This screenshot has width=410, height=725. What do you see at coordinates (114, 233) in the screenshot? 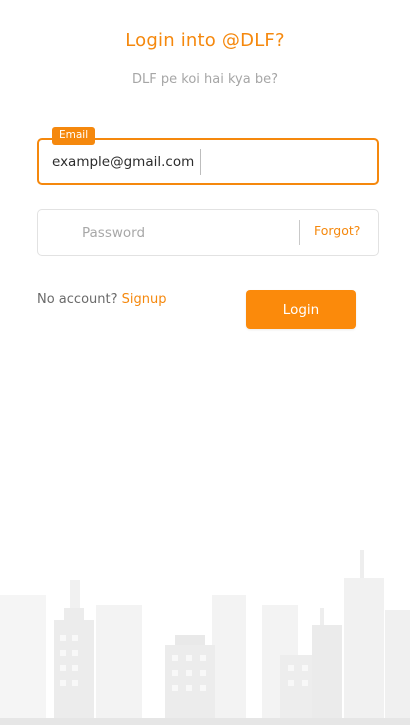
I see `password-placeholder: Password` at bounding box center [114, 233].